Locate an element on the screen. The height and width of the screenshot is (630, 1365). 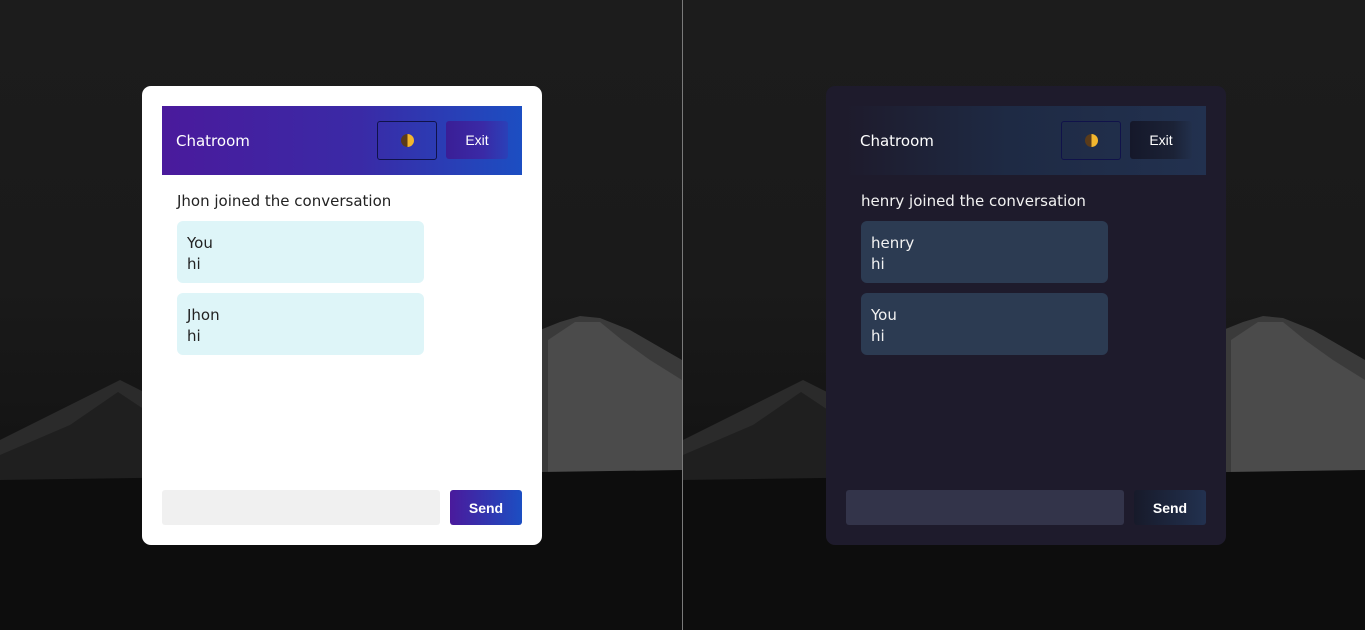
join-notice: henry joined the conversation is located at coordinates (973, 201).